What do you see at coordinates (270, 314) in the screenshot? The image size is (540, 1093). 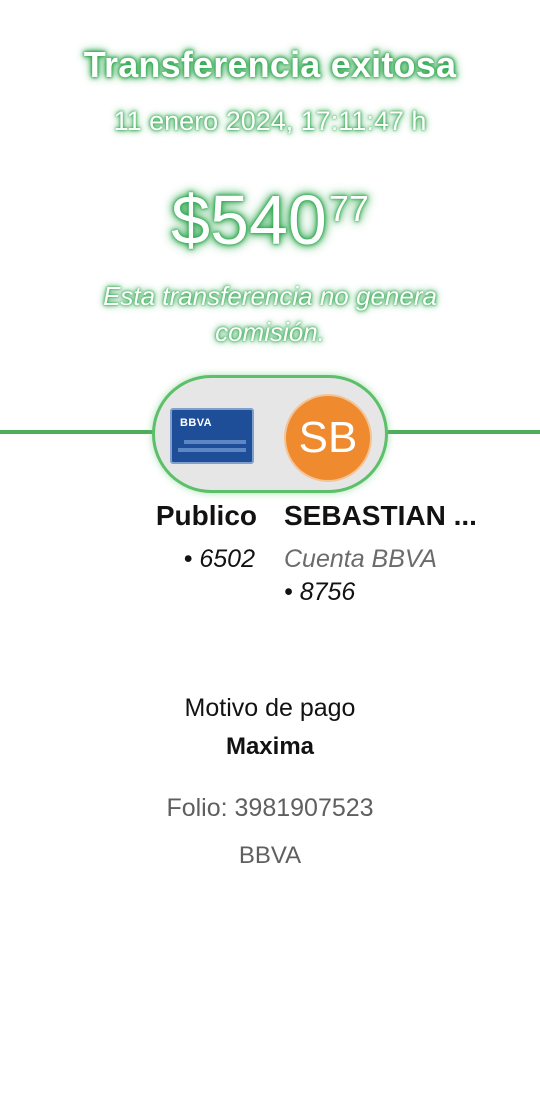 I see `commission-note: Esta transferencia no genera comisión.` at bounding box center [270, 314].